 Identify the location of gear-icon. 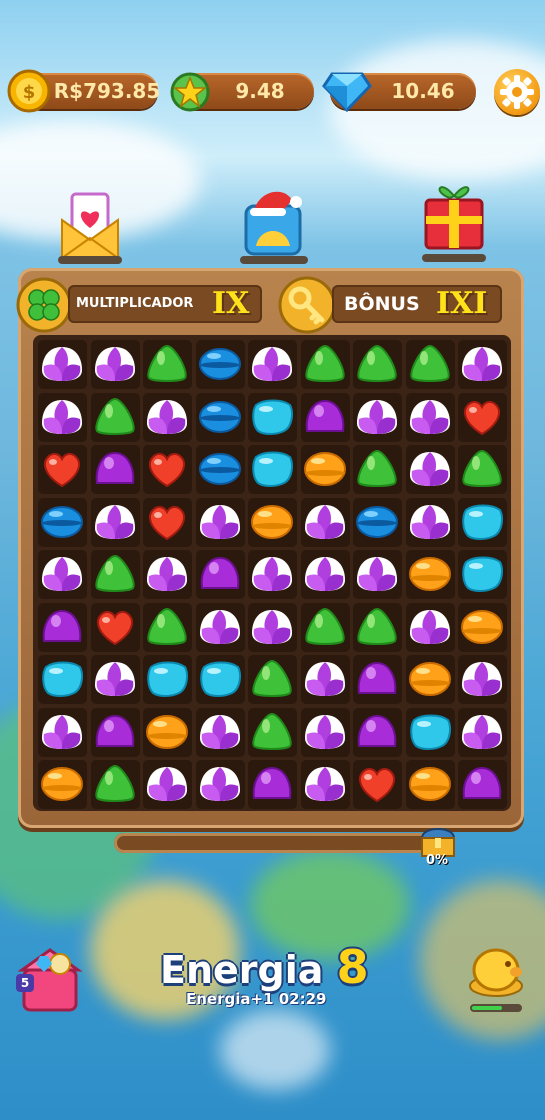
(517, 92).